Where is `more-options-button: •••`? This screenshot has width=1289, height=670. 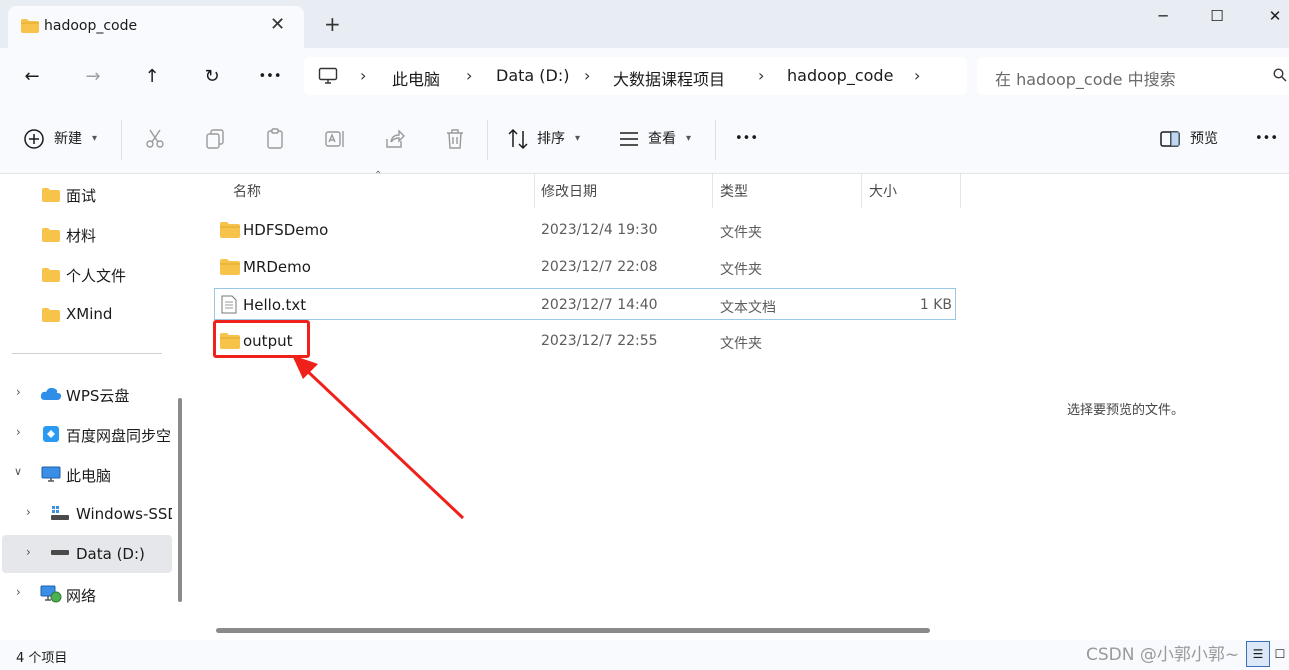 more-options-button: ••• is located at coordinates (746, 138).